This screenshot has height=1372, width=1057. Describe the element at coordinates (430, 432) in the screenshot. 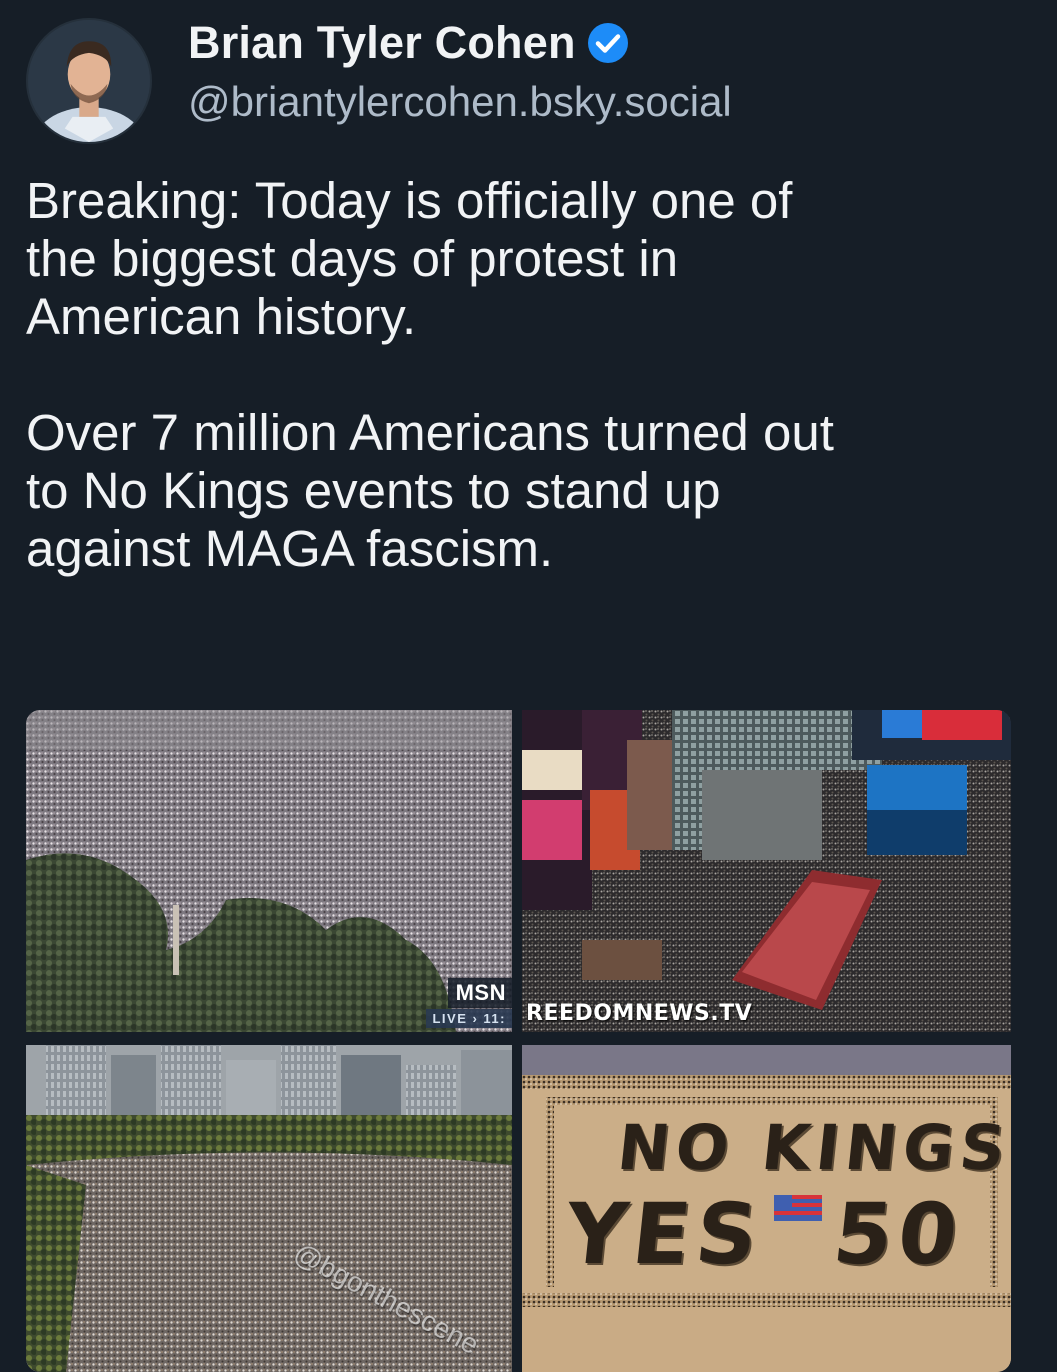

I see `post-text-line: Over 7 million Americans turned out` at that location.